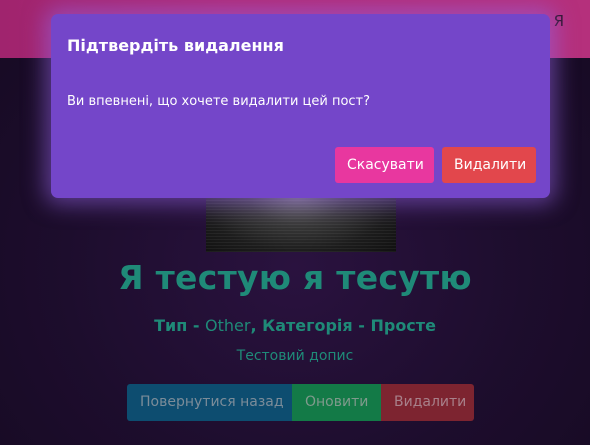 The height and width of the screenshot is (445, 590). What do you see at coordinates (427, 402) in the screenshot?
I see `delete-post-button: Видалити` at bounding box center [427, 402].